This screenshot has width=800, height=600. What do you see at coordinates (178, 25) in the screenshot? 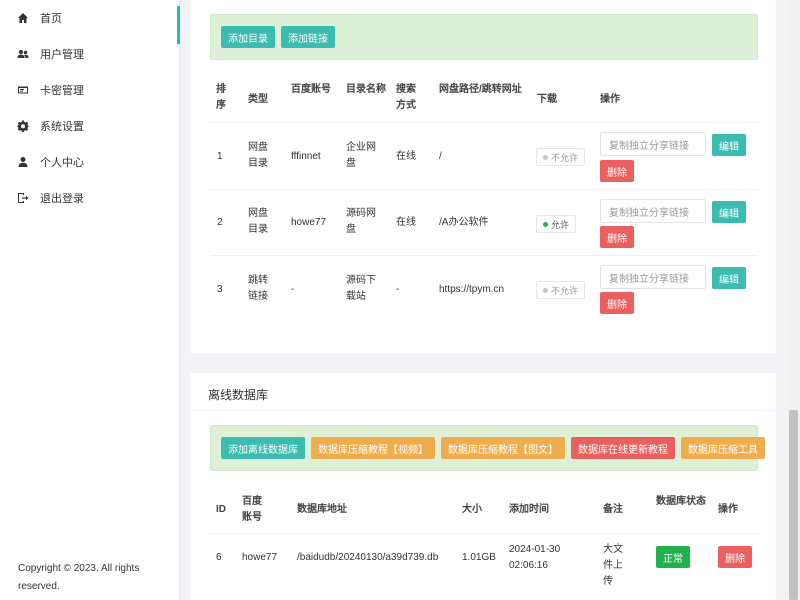
I see `active-indicator` at bounding box center [178, 25].